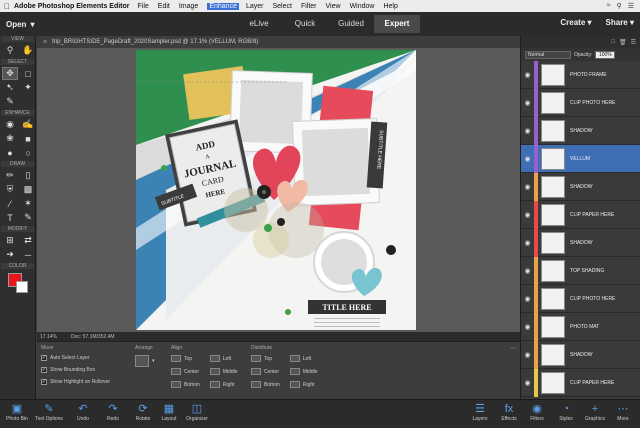  Describe the element at coordinates (28, 138) in the screenshot. I see `clone-stamp-icon: ■` at that location.